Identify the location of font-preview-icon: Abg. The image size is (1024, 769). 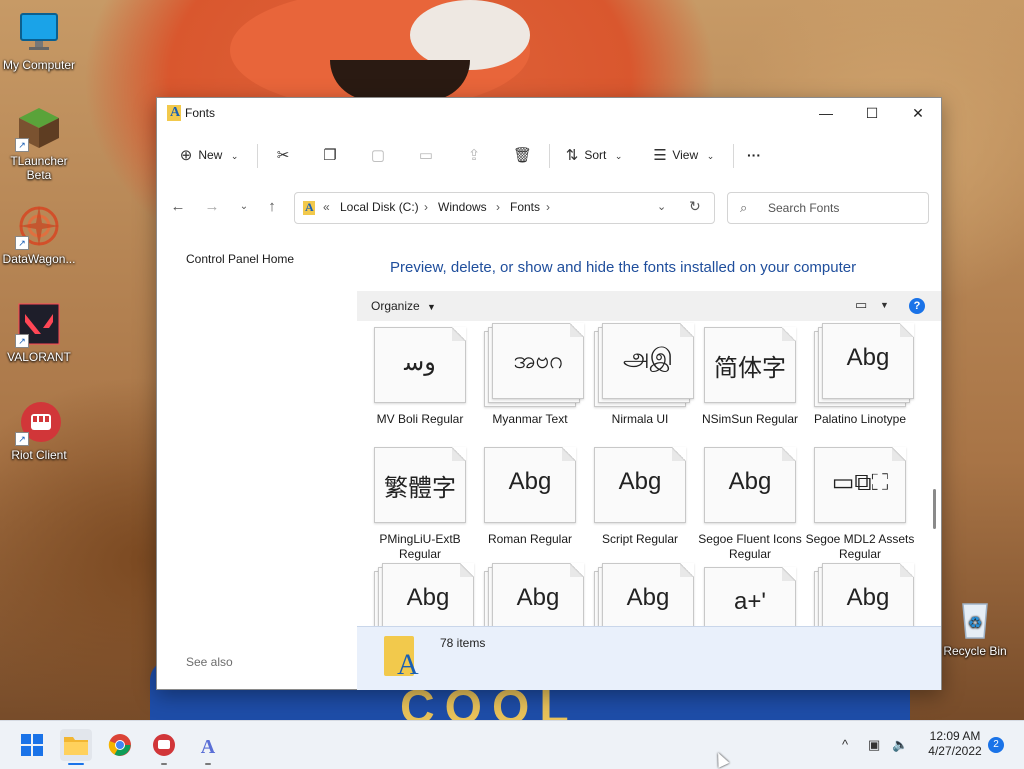
(864, 594).